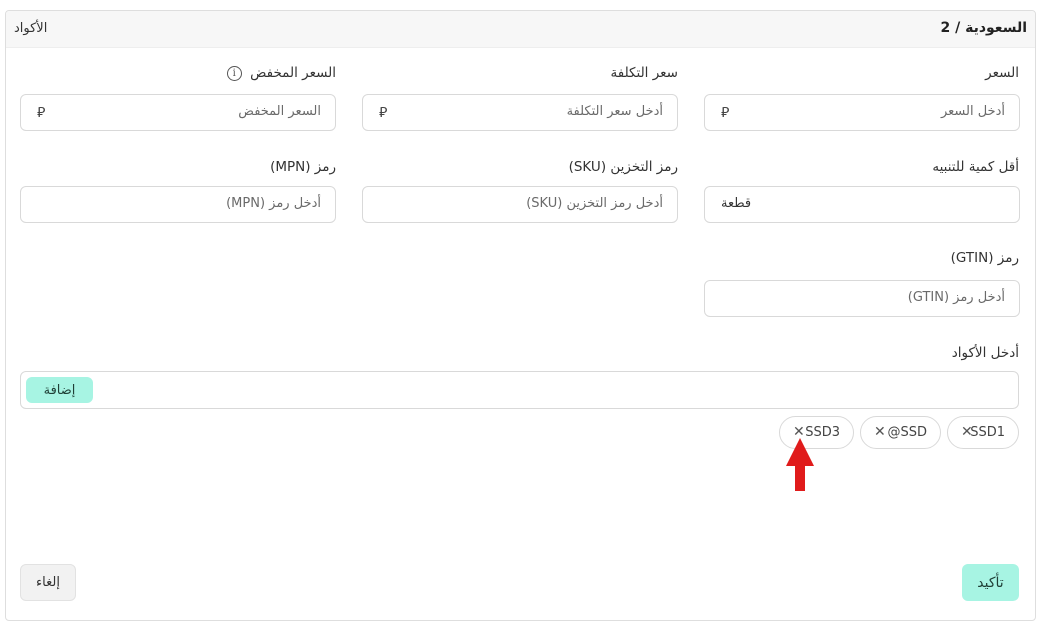 This screenshot has width=1042, height=625. Describe the element at coordinates (279, 111) in the screenshot. I see `sale-price-placeholder: السعر المخفض` at that location.